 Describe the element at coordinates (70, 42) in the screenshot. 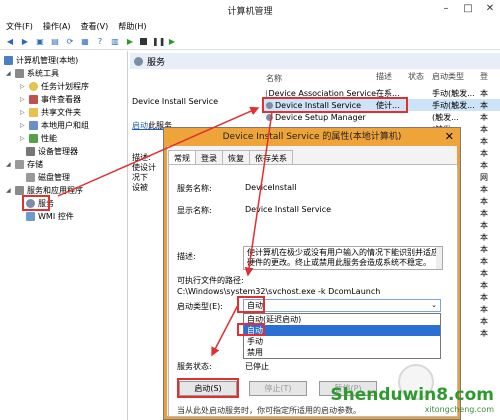

I see `refresh-icon: ⟳` at that location.